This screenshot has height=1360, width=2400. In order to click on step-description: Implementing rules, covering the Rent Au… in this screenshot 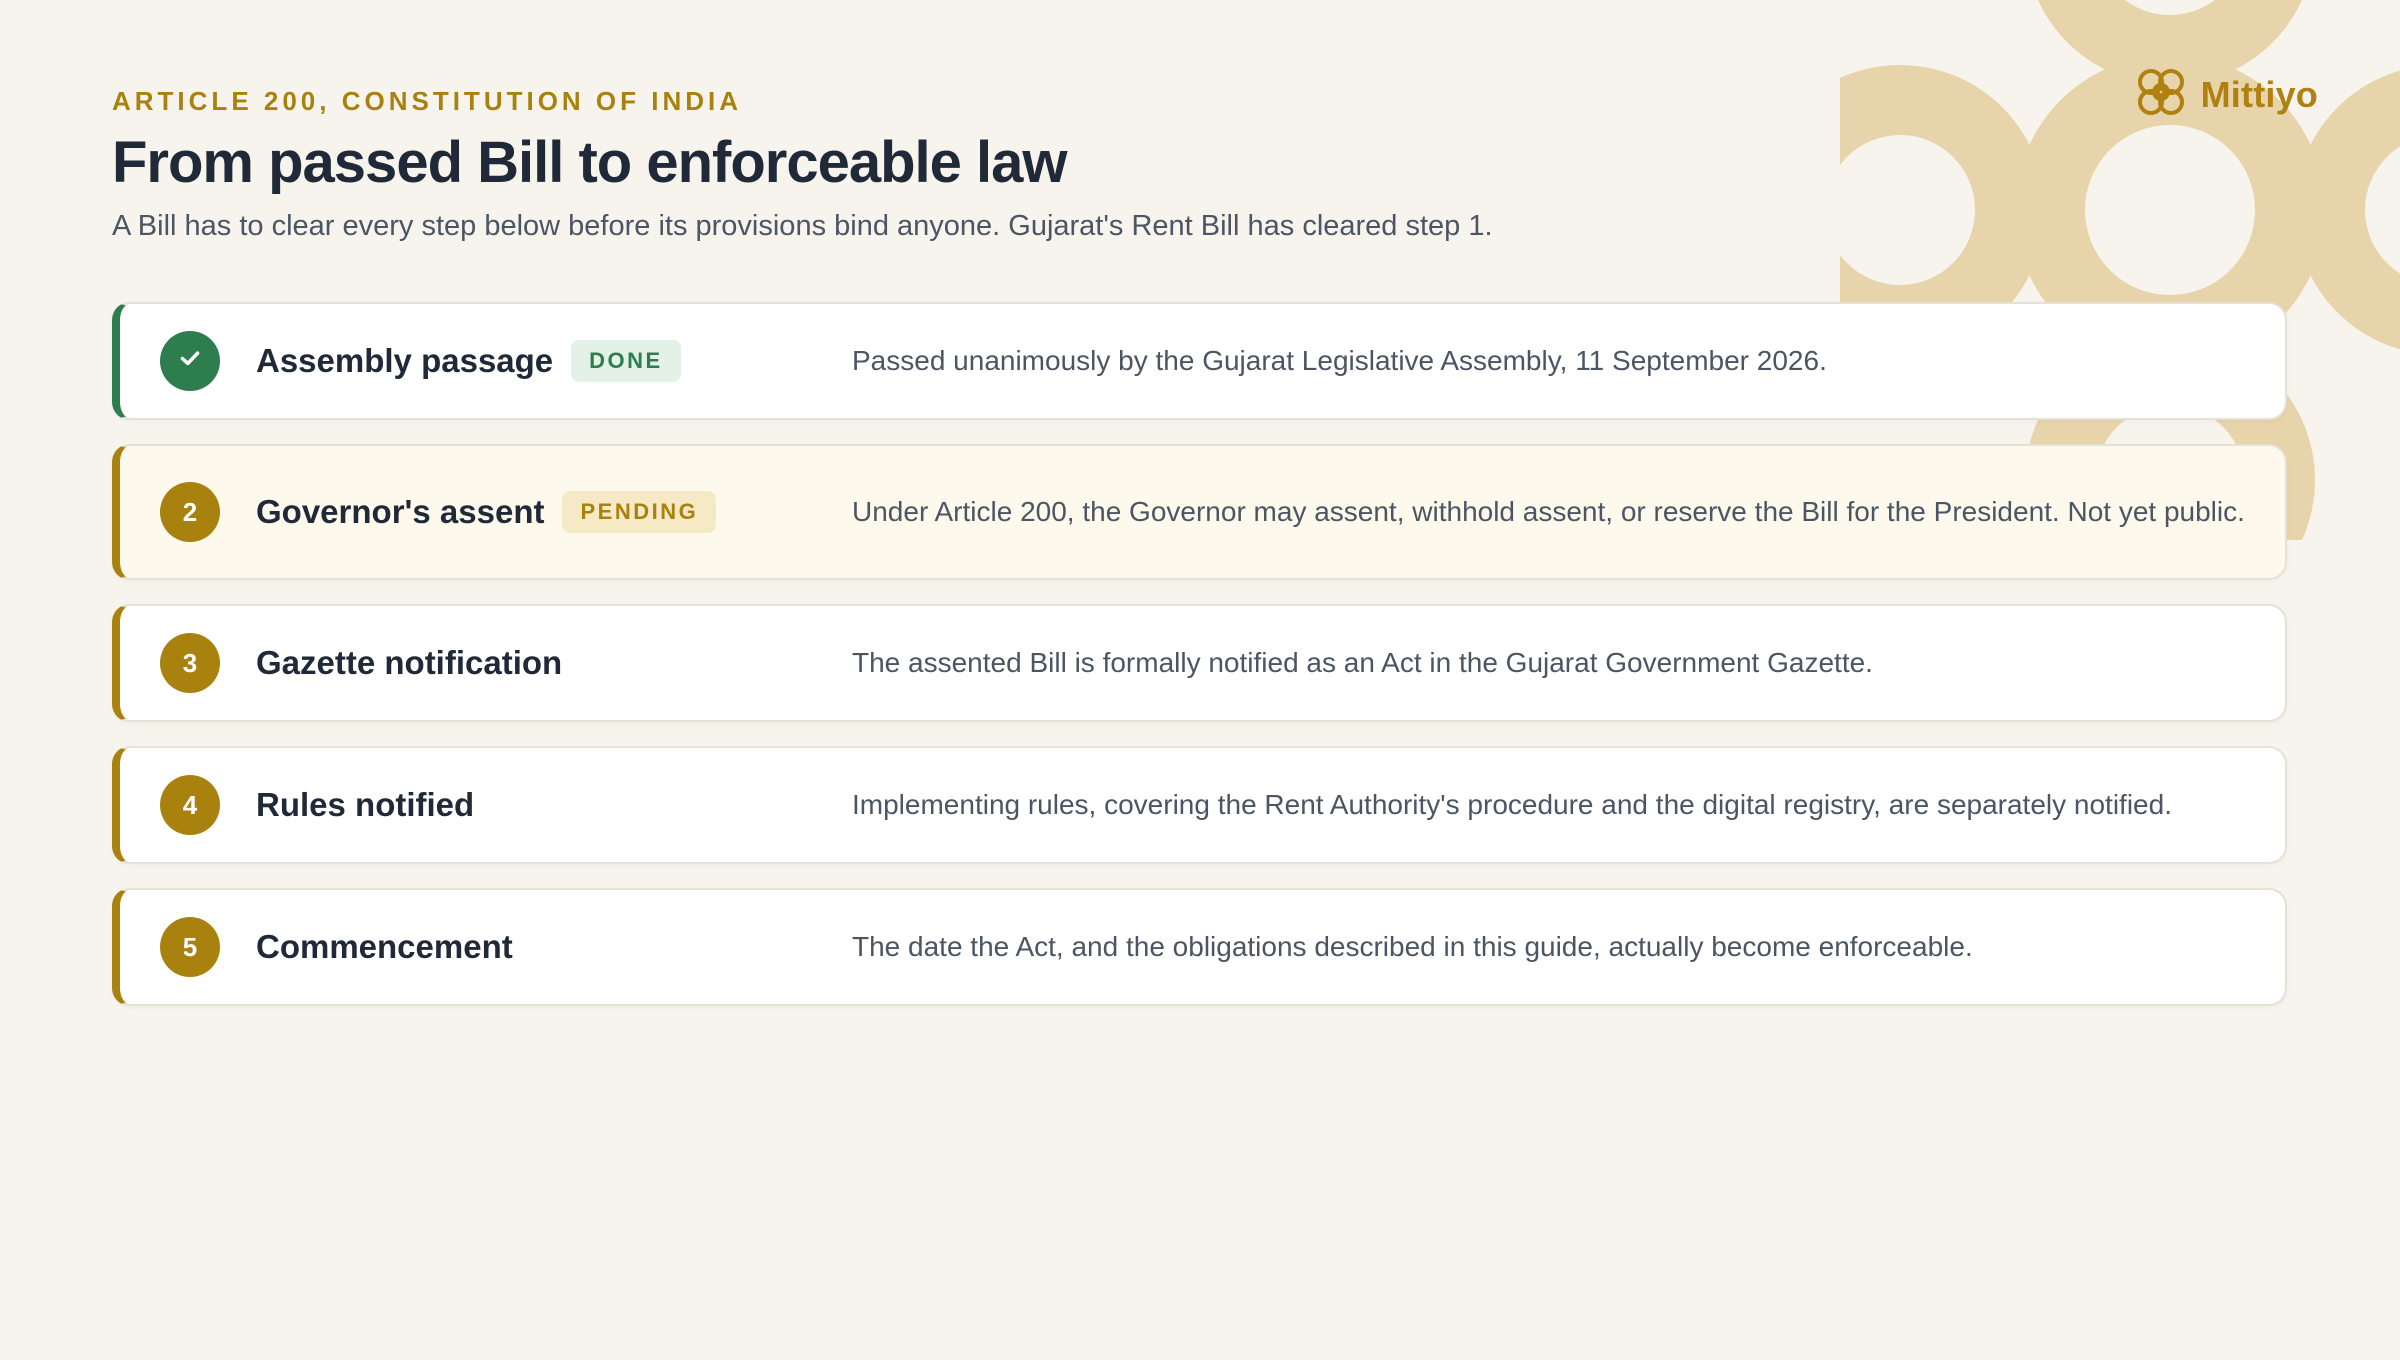, I will do `click(1512, 804)`.